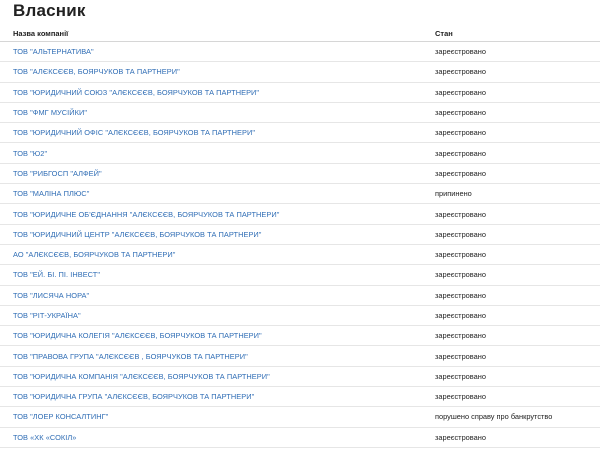  Describe the element at coordinates (51, 295) in the screenshot. I see `company-link: ТОВ "ЛИСЯЧА НОРА"` at that location.